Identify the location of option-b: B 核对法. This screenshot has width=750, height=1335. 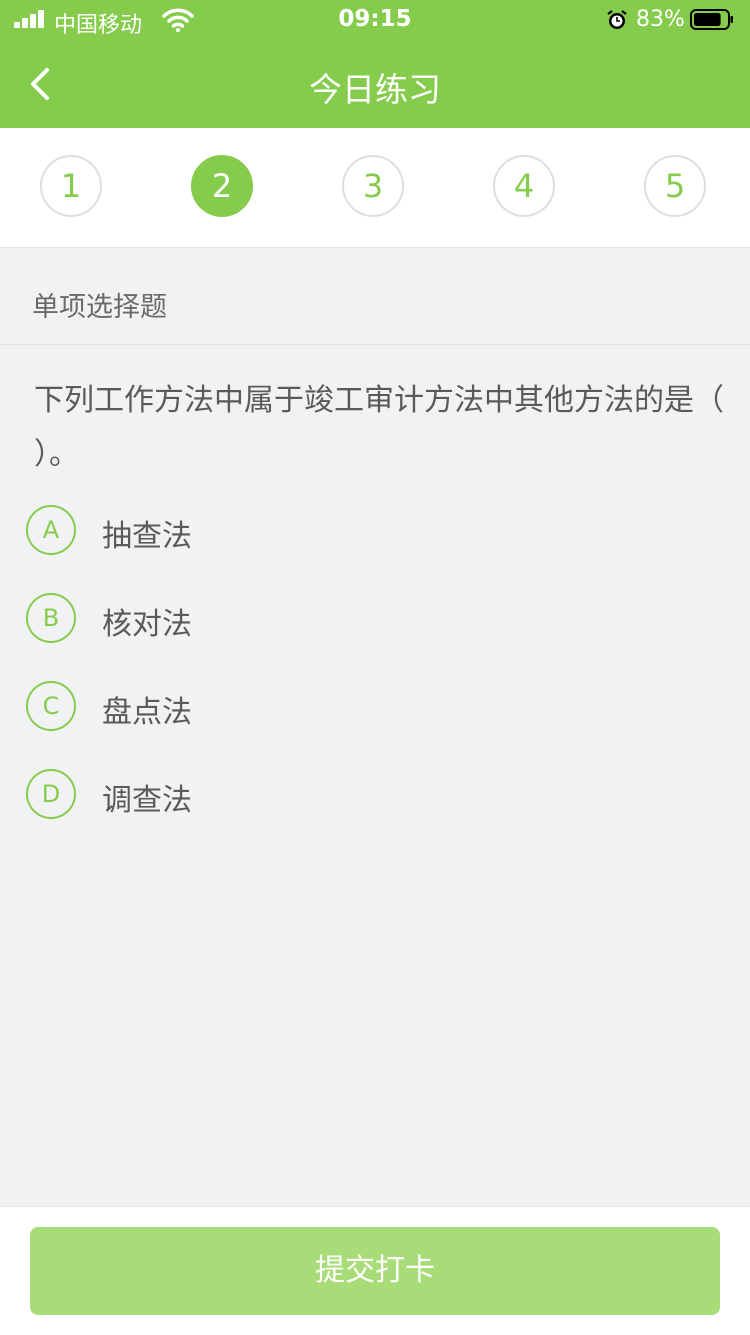
(226, 619).